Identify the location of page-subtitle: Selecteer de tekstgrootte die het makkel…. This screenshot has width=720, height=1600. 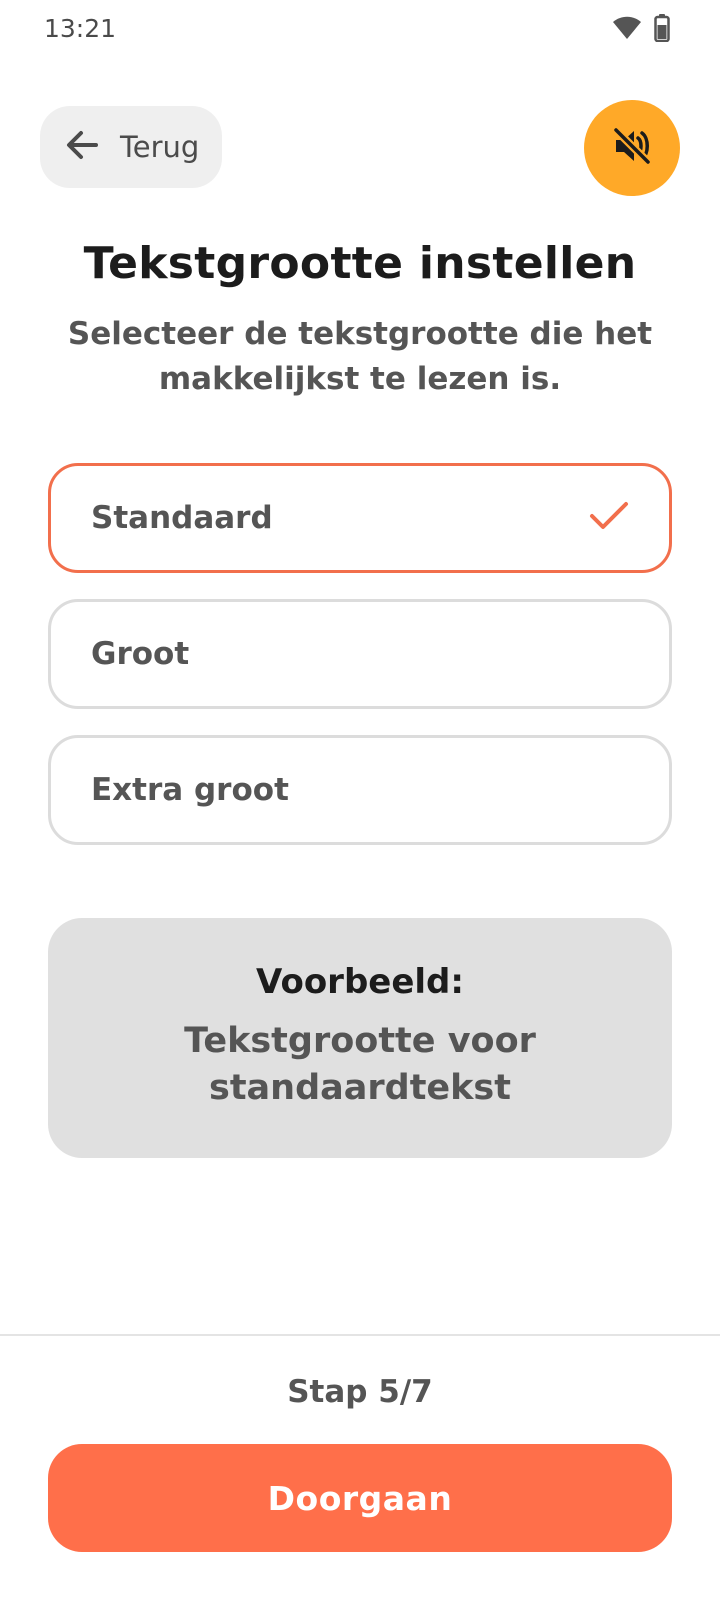
(360, 356).